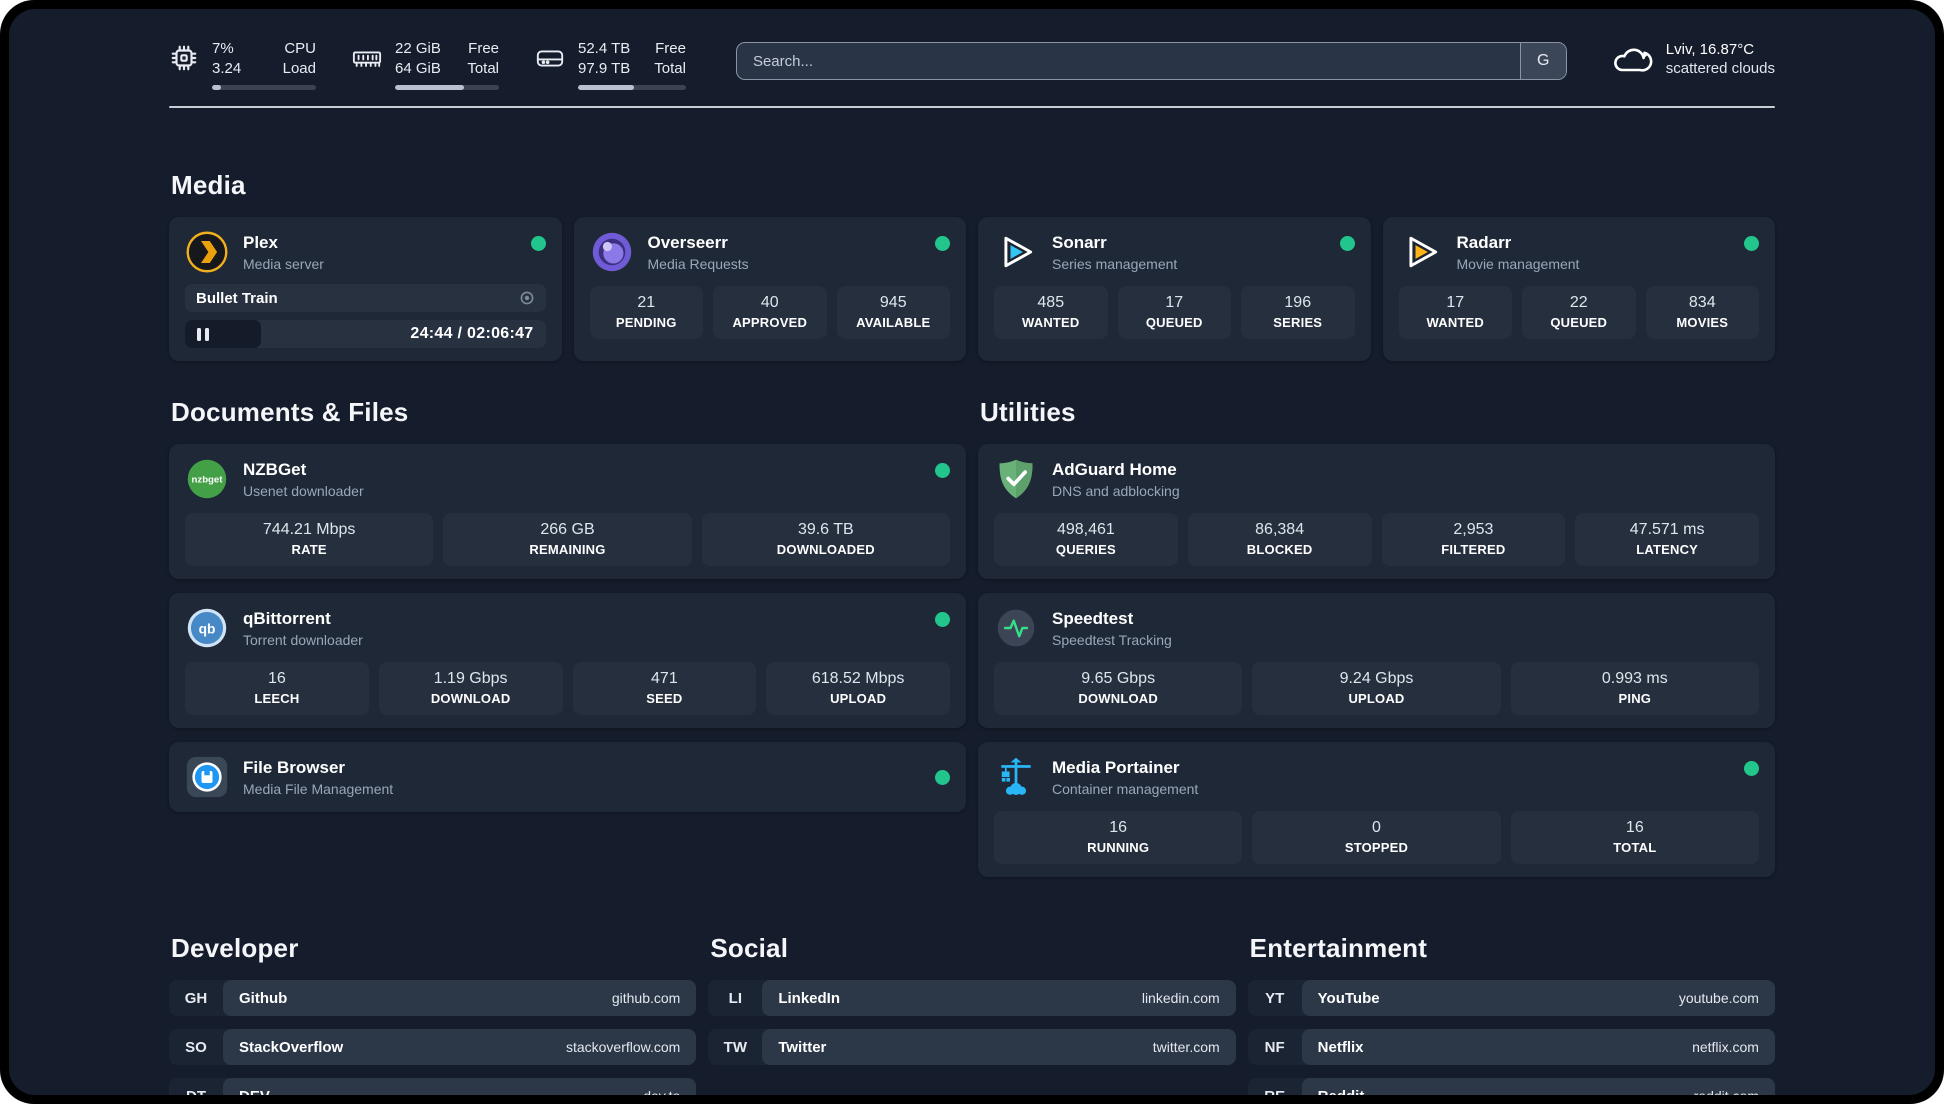  Describe the element at coordinates (1112, 639) in the screenshot. I see `card-subtitle: Speedtest Tracking` at that location.